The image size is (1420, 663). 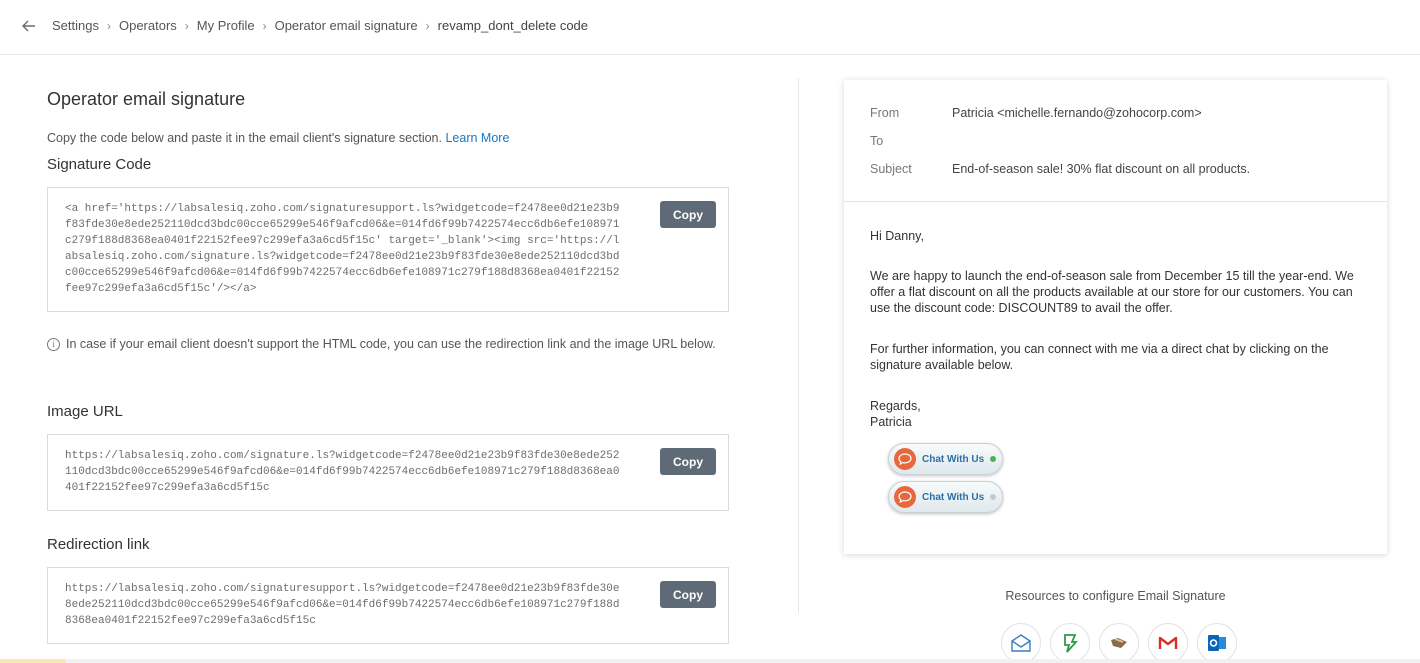 What do you see at coordinates (1119, 643) in the screenshot?
I see `mail-client-icon` at bounding box center [1119, 643].